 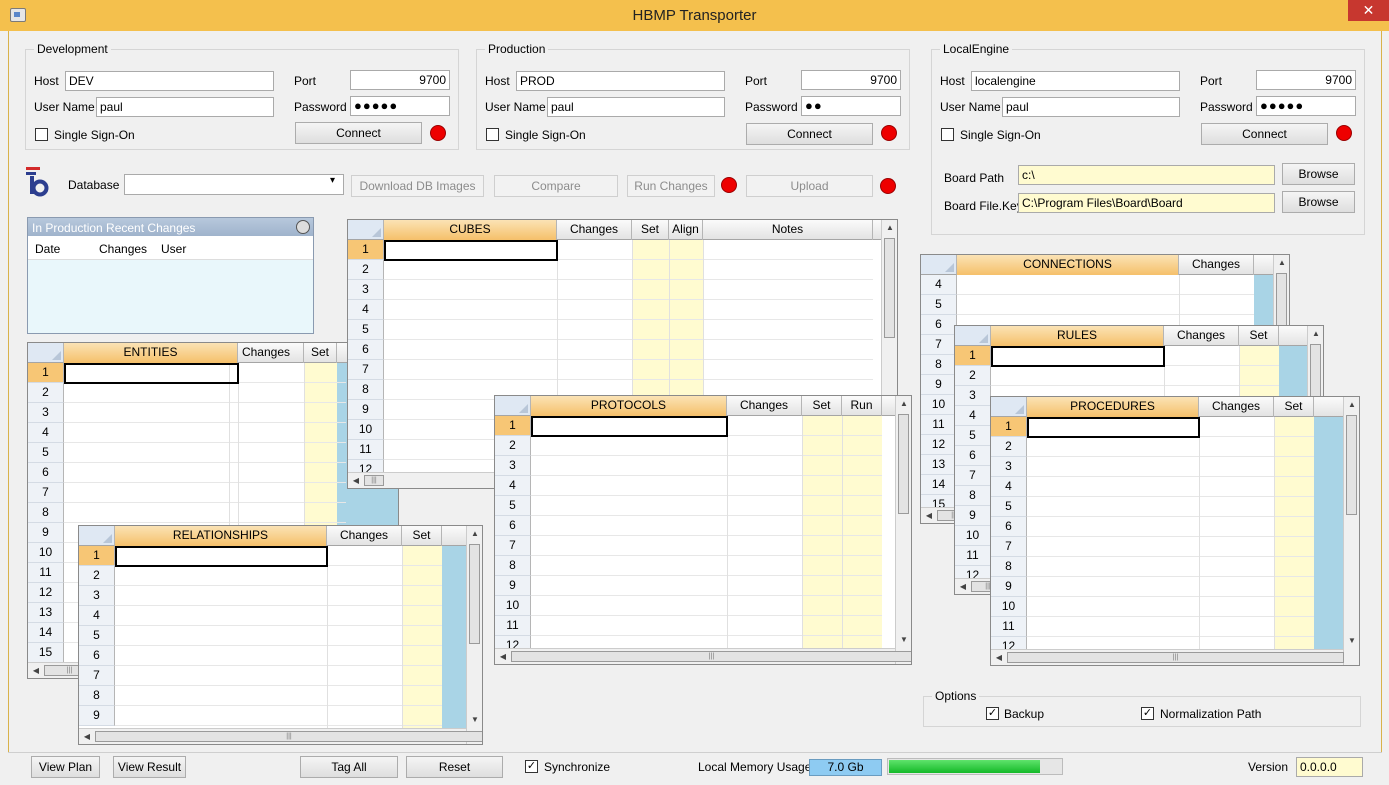 What do you see at coordinates (234, 184) in the screenshot?
I see `database-select` at bounding box center [234, 184].